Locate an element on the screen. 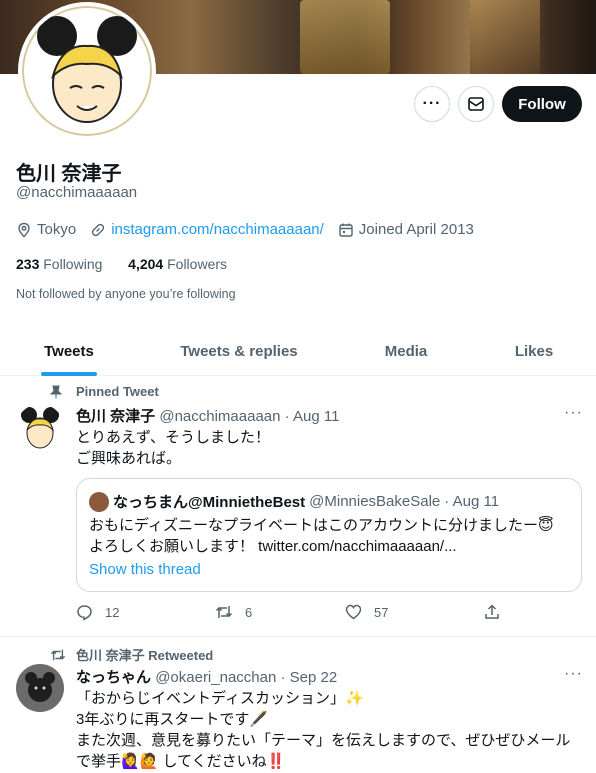  tweet-header: なっちゃん @okaeri_nacchan · Sep 22 is located at coordinates (206, 676).